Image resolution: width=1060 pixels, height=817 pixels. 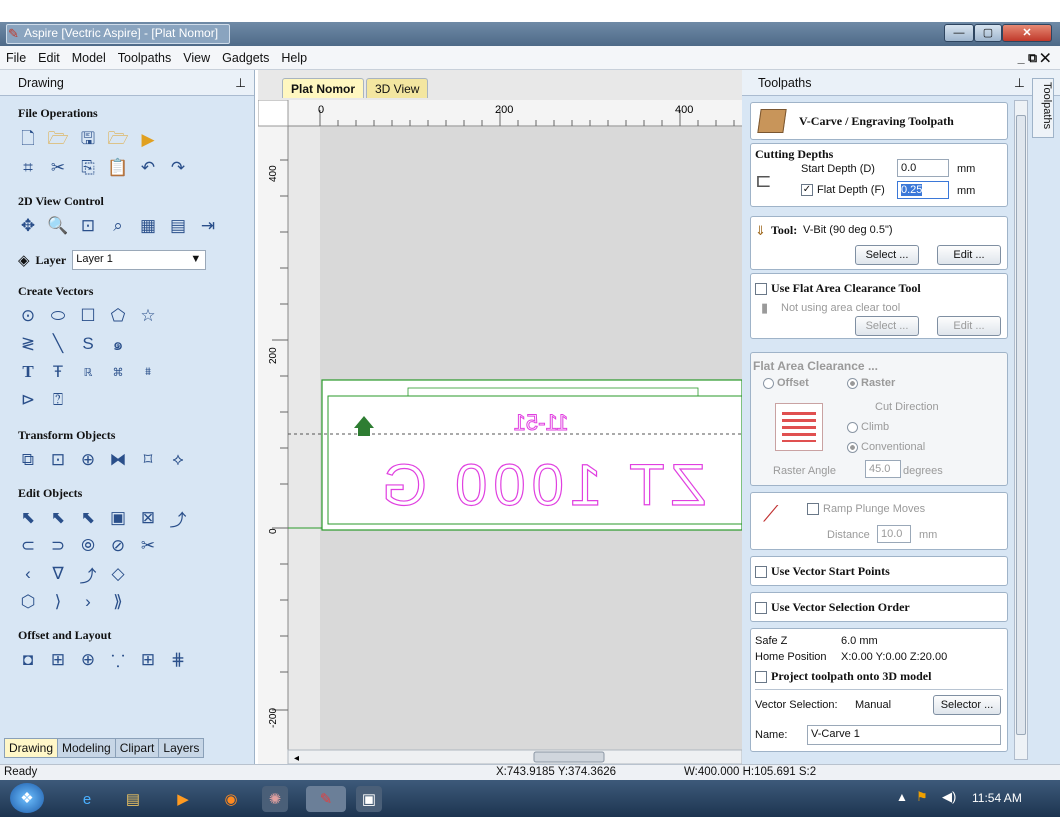 I want to click on close-vector-icon: ⬡, so click(x=28, y=602).